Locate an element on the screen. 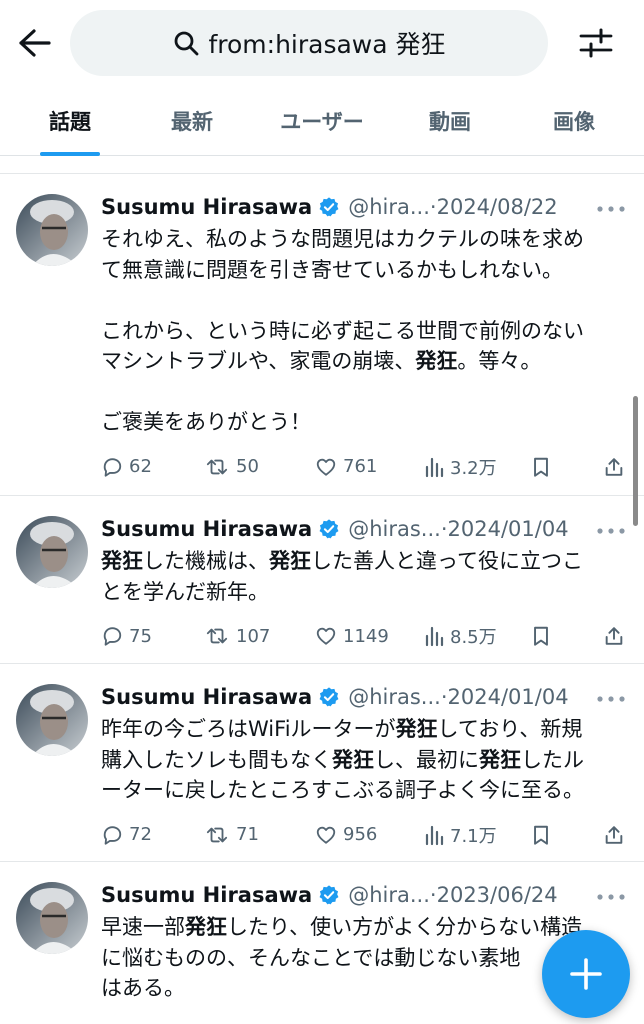 The height and width of the screenshot is (1024, 644). reply-count: 75 is located at coordinates (140, 636).